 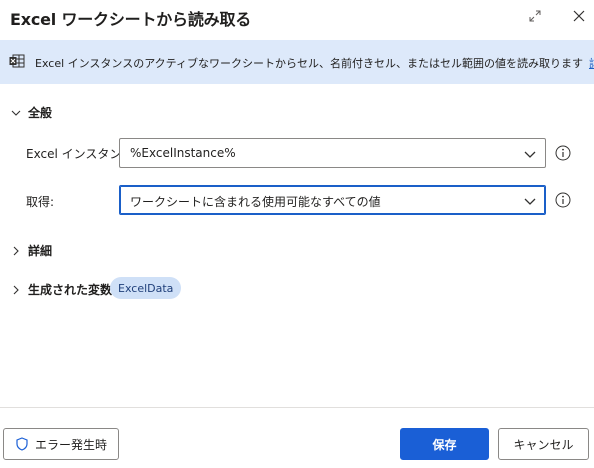 What do you see at coordinates (131, 19) in the screenshot?
I see `dialog-title: Excel ワークシートから読み取る` at bounding box center [131, 19].